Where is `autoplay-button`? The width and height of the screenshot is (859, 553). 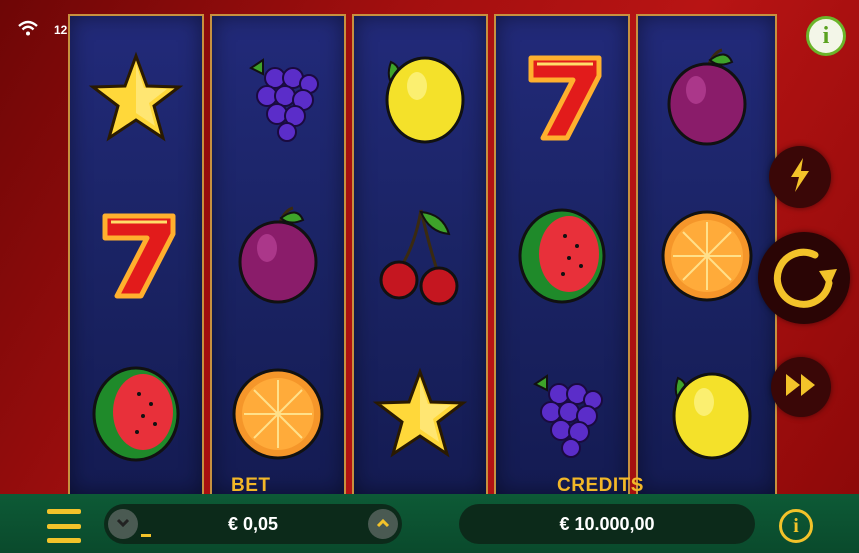 autoplay-button is located at coordinates (801, 387).